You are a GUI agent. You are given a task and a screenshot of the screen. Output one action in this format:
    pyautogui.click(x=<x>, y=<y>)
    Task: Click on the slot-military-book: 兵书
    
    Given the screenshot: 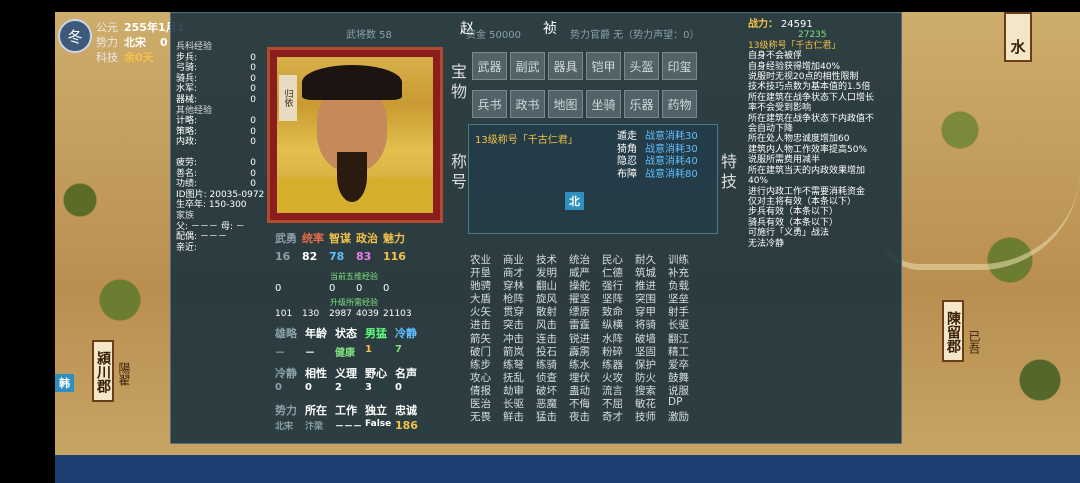 What is the action you would take?
    pyautogui.click(x=489, y=104)
    